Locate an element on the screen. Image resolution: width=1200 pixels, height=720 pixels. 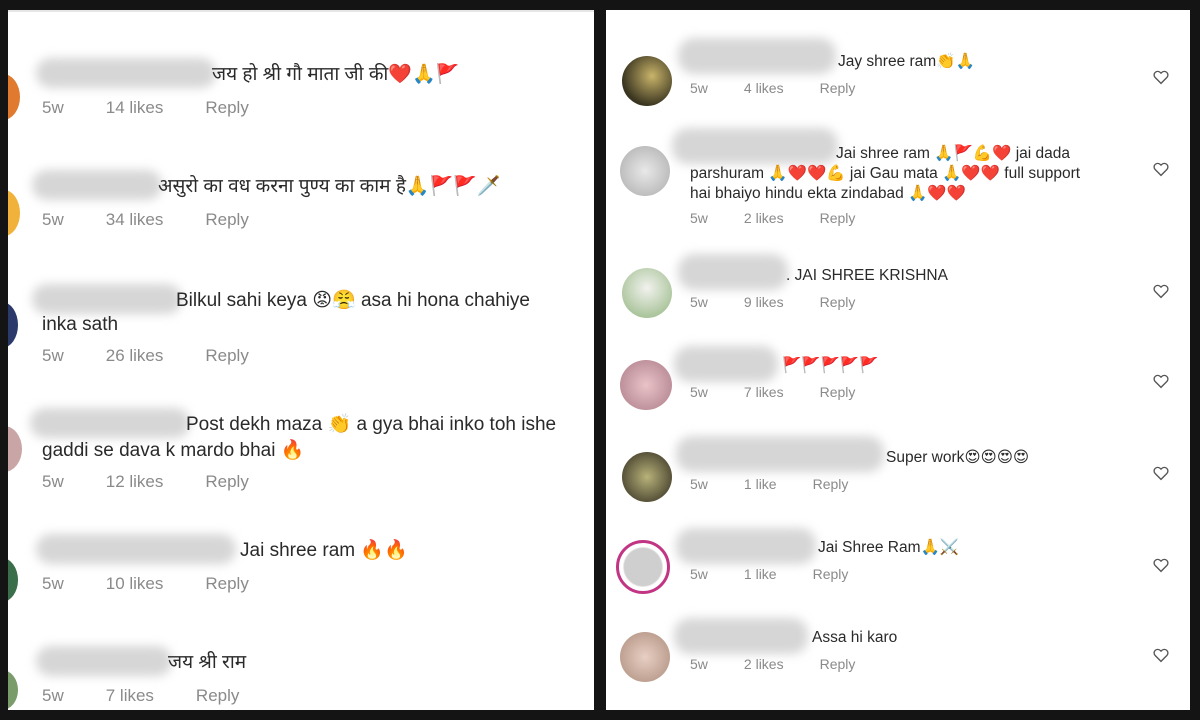
comment-text: जय हो श्री गौ माता जी की❤️🙏🚩 is located at coordinates (336, 74).